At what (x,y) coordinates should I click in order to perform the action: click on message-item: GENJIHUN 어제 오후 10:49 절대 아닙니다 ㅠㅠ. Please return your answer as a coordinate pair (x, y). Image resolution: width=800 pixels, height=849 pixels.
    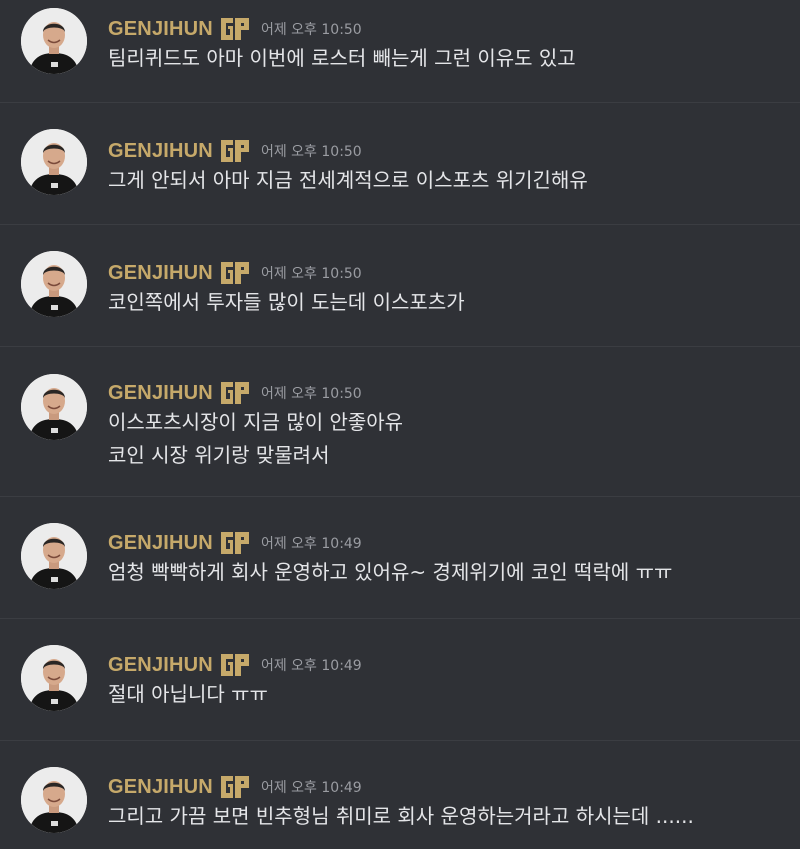
    Looking at the image, I should click on (400, 679).